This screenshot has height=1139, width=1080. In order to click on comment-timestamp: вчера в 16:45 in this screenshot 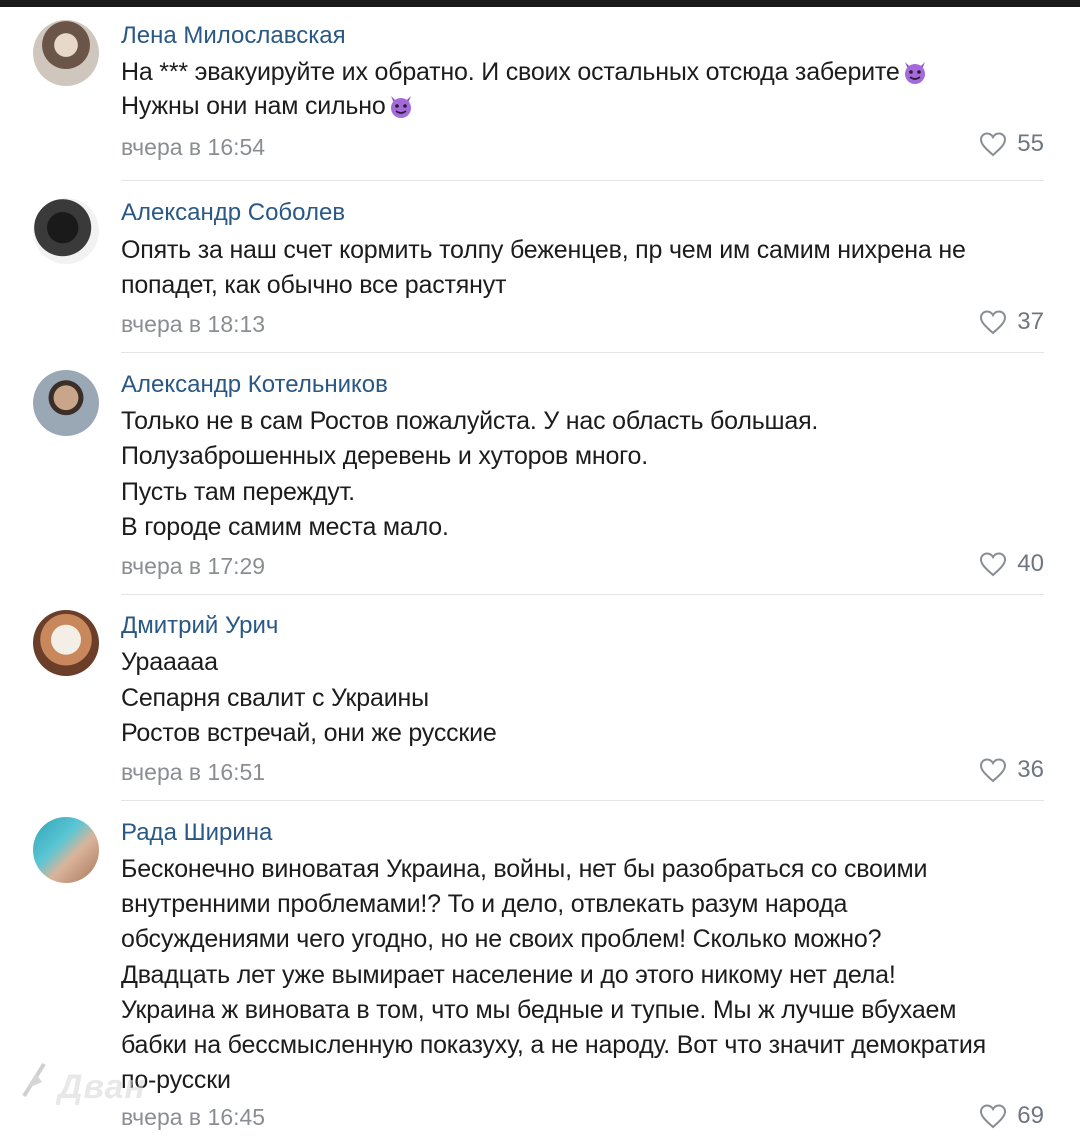, I will do `click(193, 1117)`.